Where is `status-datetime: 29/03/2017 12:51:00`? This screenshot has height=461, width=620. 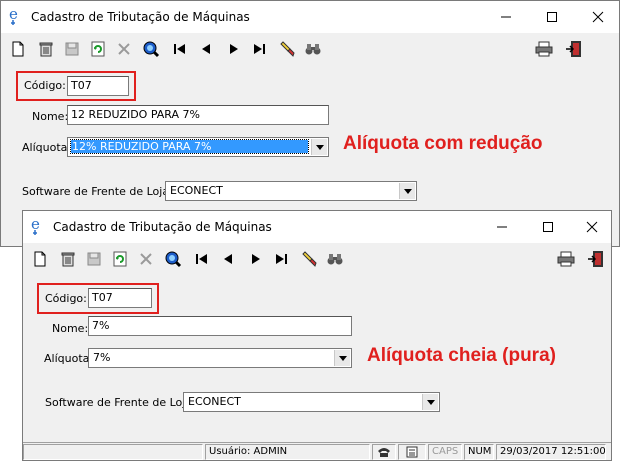 status-datetime: 29/03/2017 12:51:00 is located at coordinates (551, 452).